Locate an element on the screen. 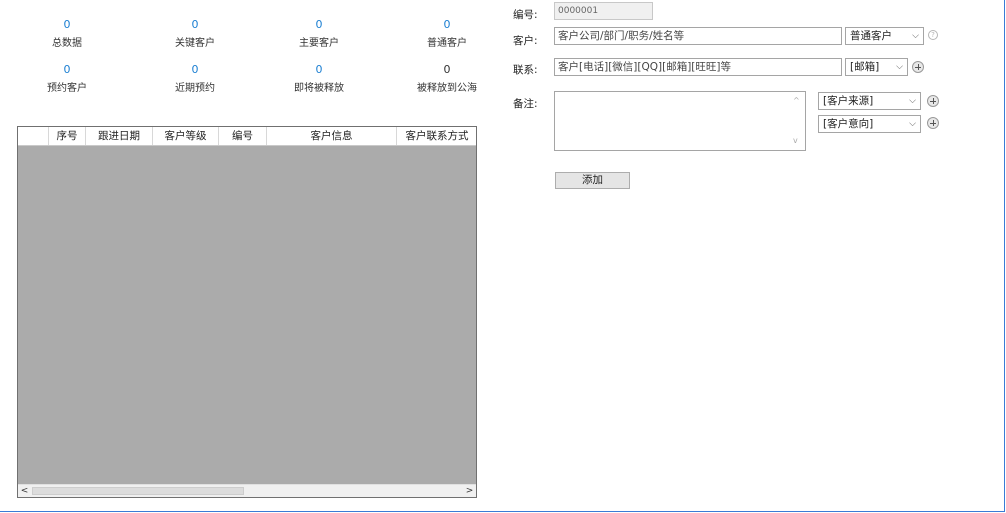 Image resolution: width=1006 pixels, height=513 pixels. contact-input: 客户[电话][微信][QQ][邮箱][旺旺]等 is located at coordinates (698, 67).